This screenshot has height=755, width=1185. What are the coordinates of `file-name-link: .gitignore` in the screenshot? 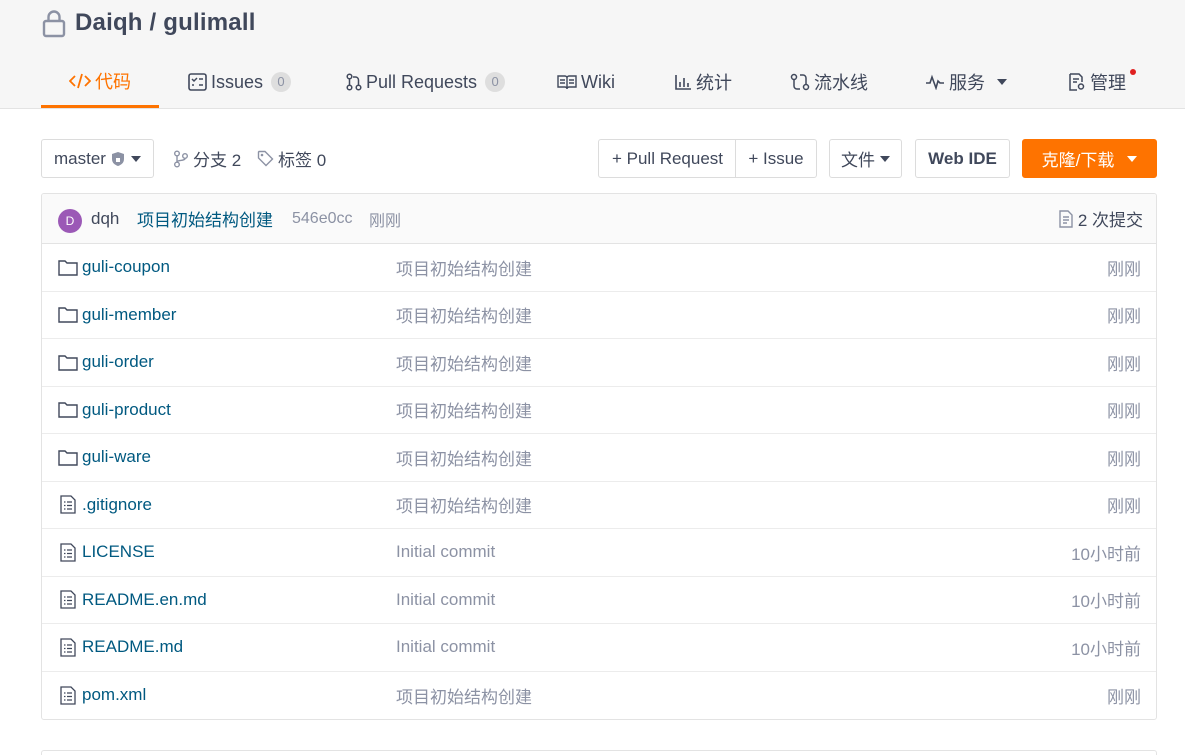 It's located at (117, 505).